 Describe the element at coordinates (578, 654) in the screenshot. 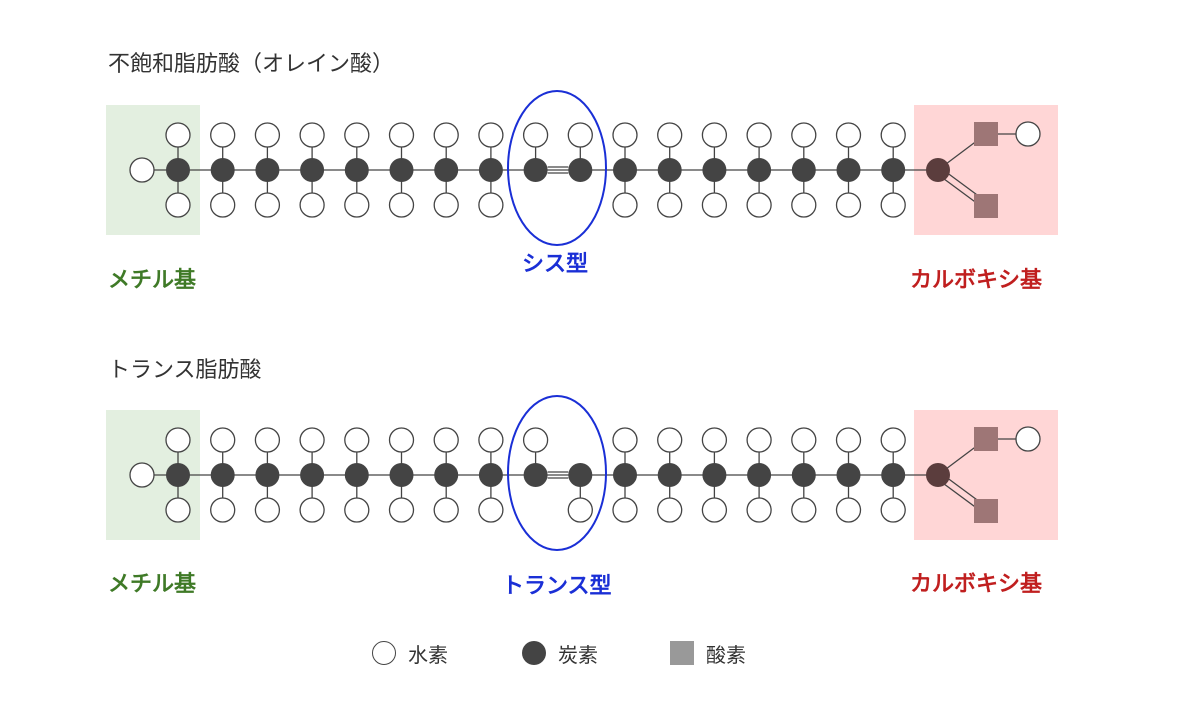

I see `legend-carbon-label: 炭素` at that location.